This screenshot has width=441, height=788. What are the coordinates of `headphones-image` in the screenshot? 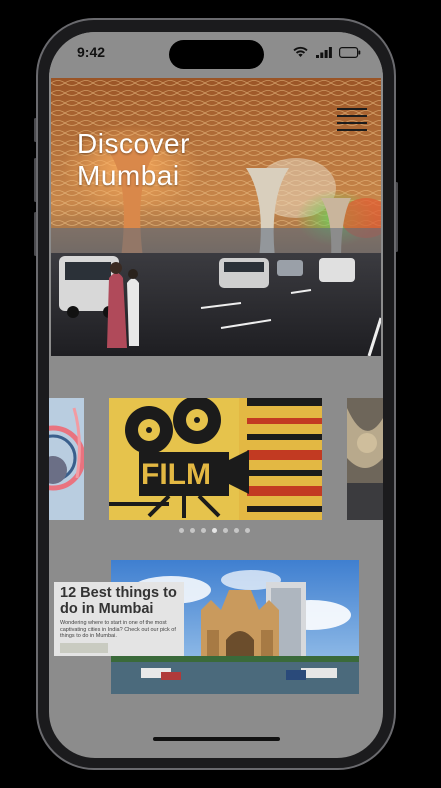 It's located at (66, 459).